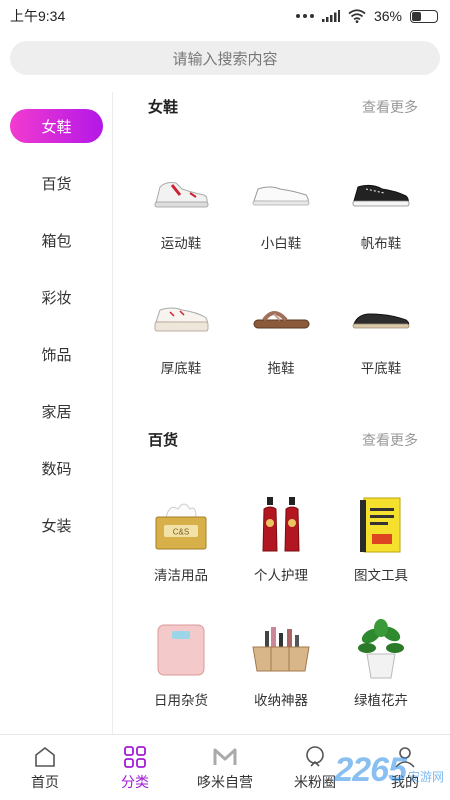  What do you see at coordinates (181, 525) in the screenshot?
I see `tissue-box-icon: C&S` at bounding box center [181, 525].